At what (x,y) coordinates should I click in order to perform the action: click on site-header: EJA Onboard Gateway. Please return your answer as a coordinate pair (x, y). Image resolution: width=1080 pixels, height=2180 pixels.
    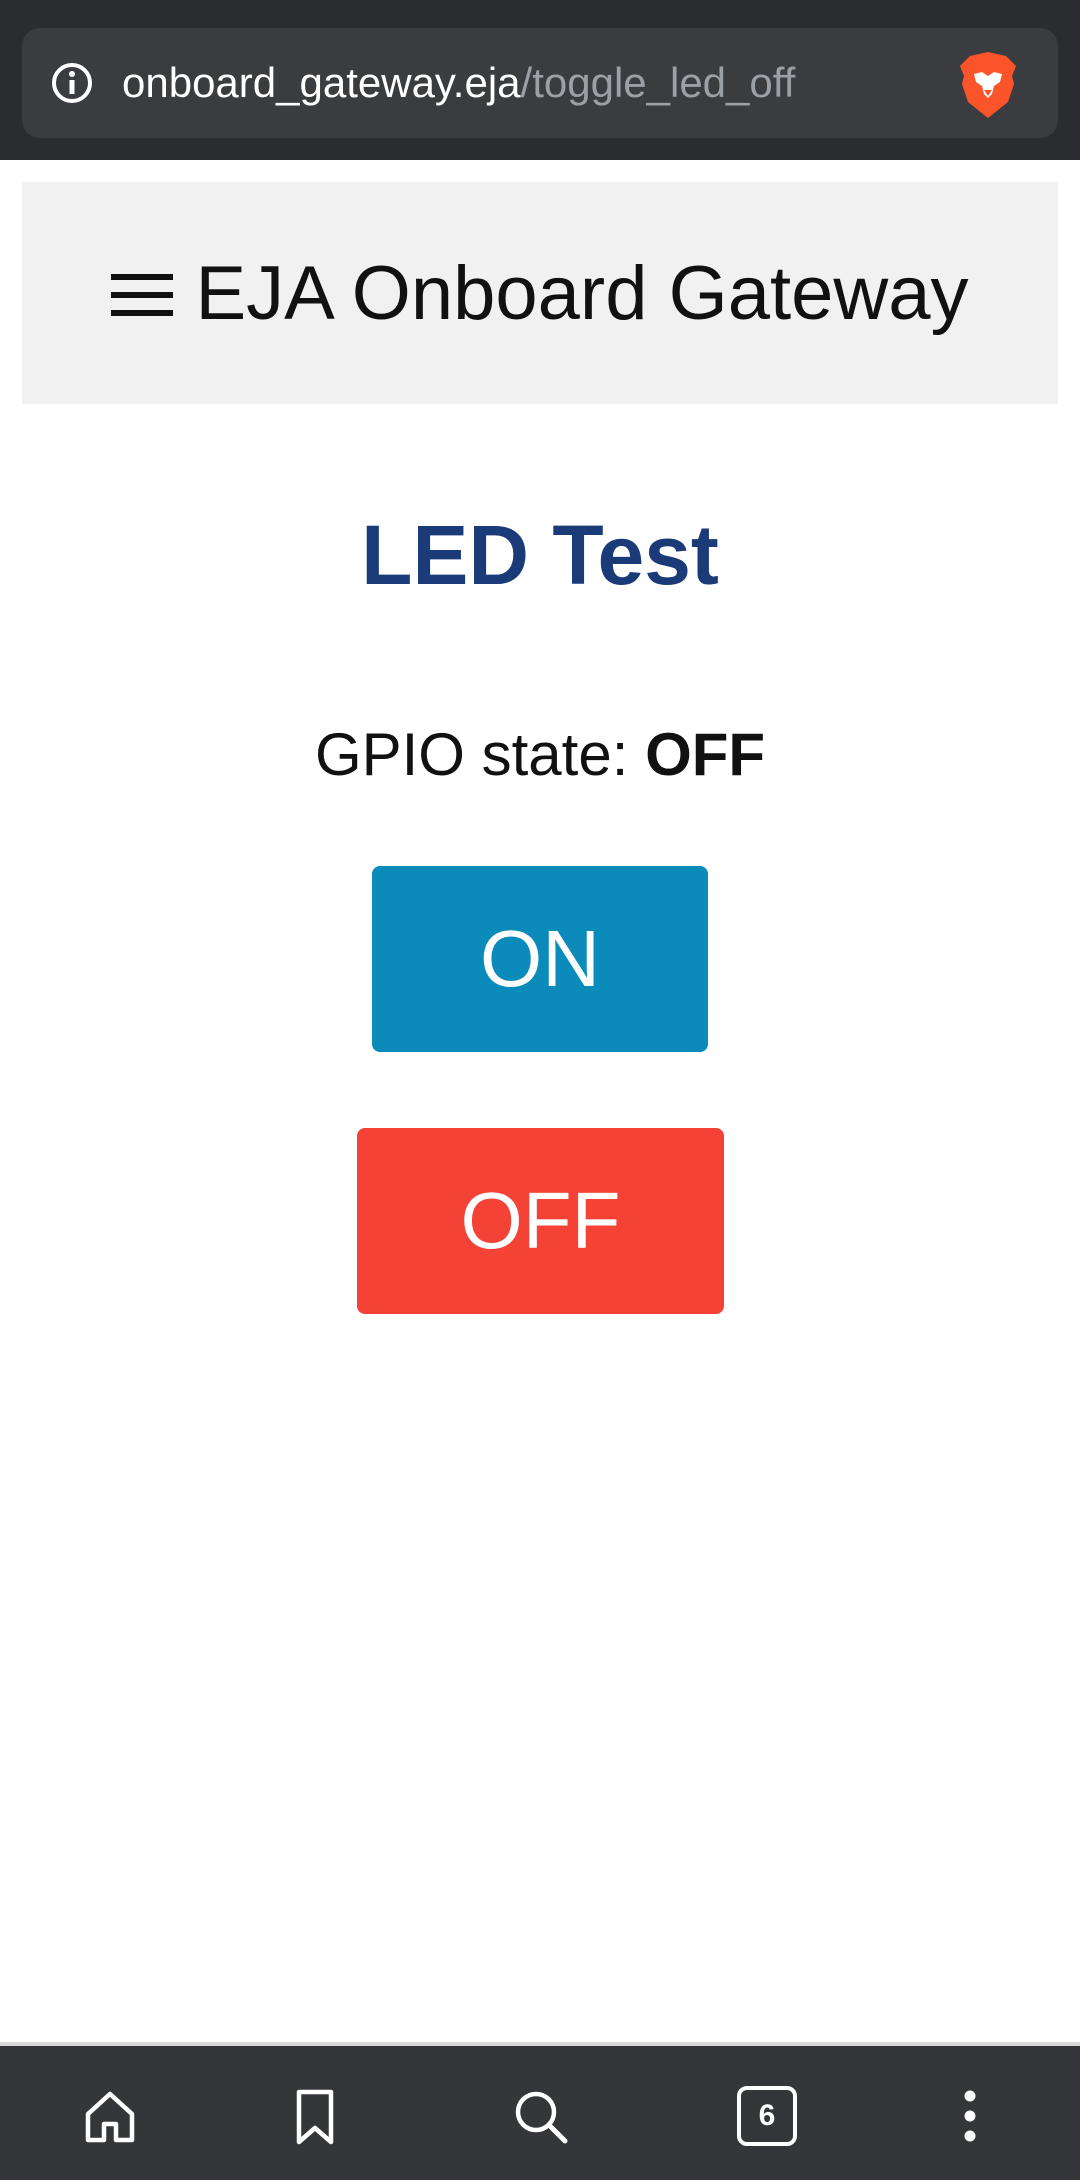
    Looking at the image, I should click on (540, 293).